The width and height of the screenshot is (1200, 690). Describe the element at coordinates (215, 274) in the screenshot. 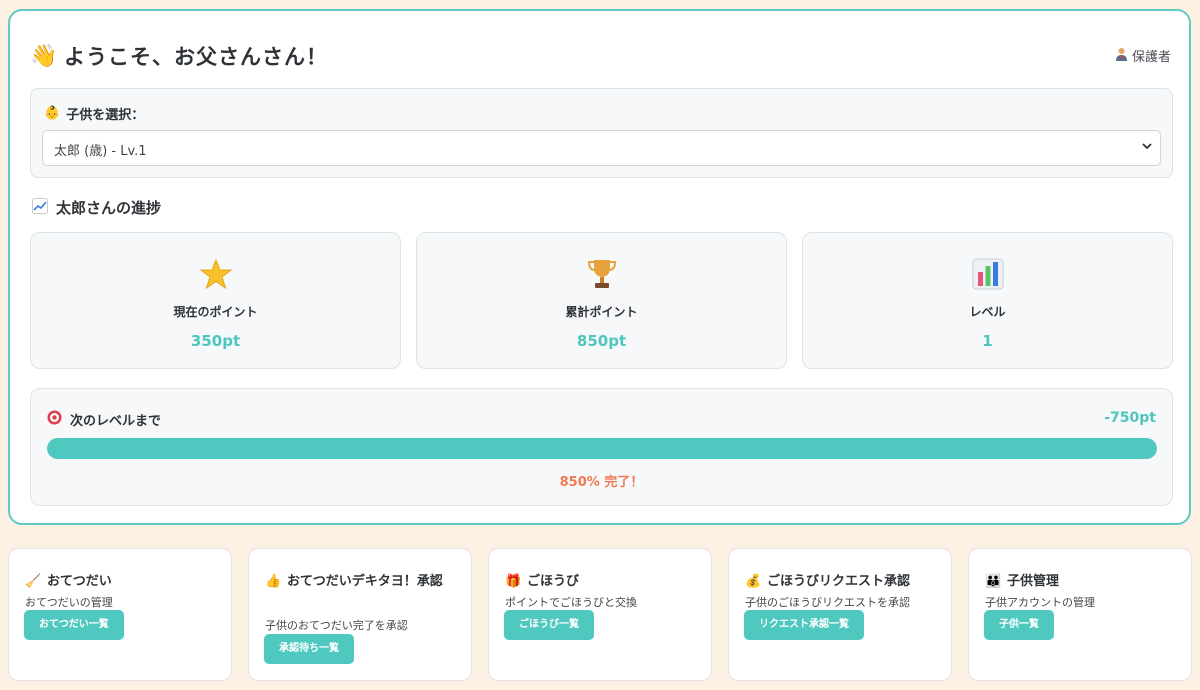

I see `star-icon` at that location.